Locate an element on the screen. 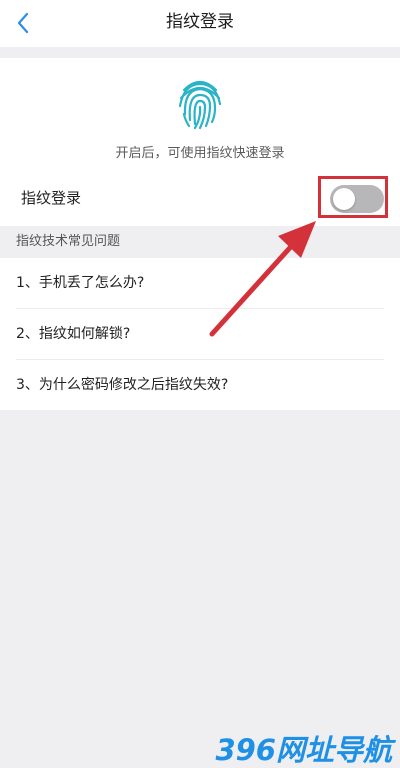  faq-item: 2、指纹如何解锁? is located at coordinates (200, 334).